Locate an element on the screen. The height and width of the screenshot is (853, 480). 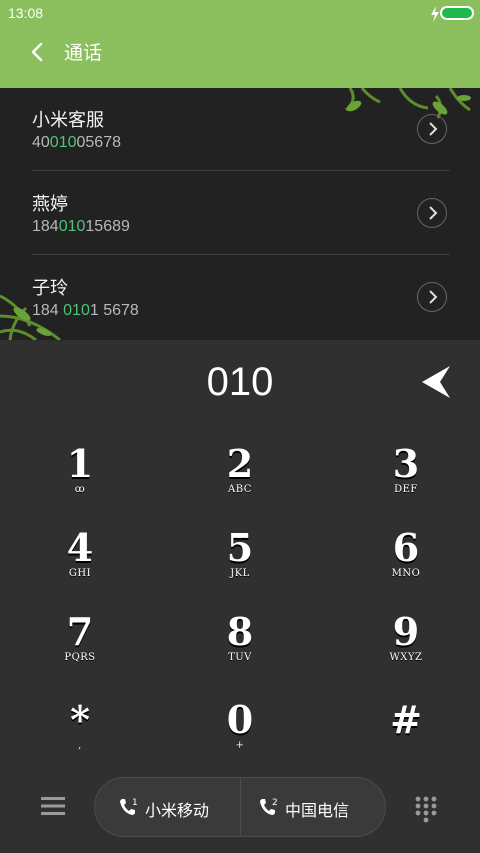
key-hash: # is located at coordinates (406, 738).